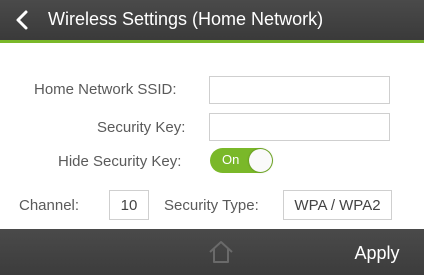 The image size is (424, 275). Describe the element at coordinates (377, 253) in the screenshot. I see `apply-button: Apply` at that location.